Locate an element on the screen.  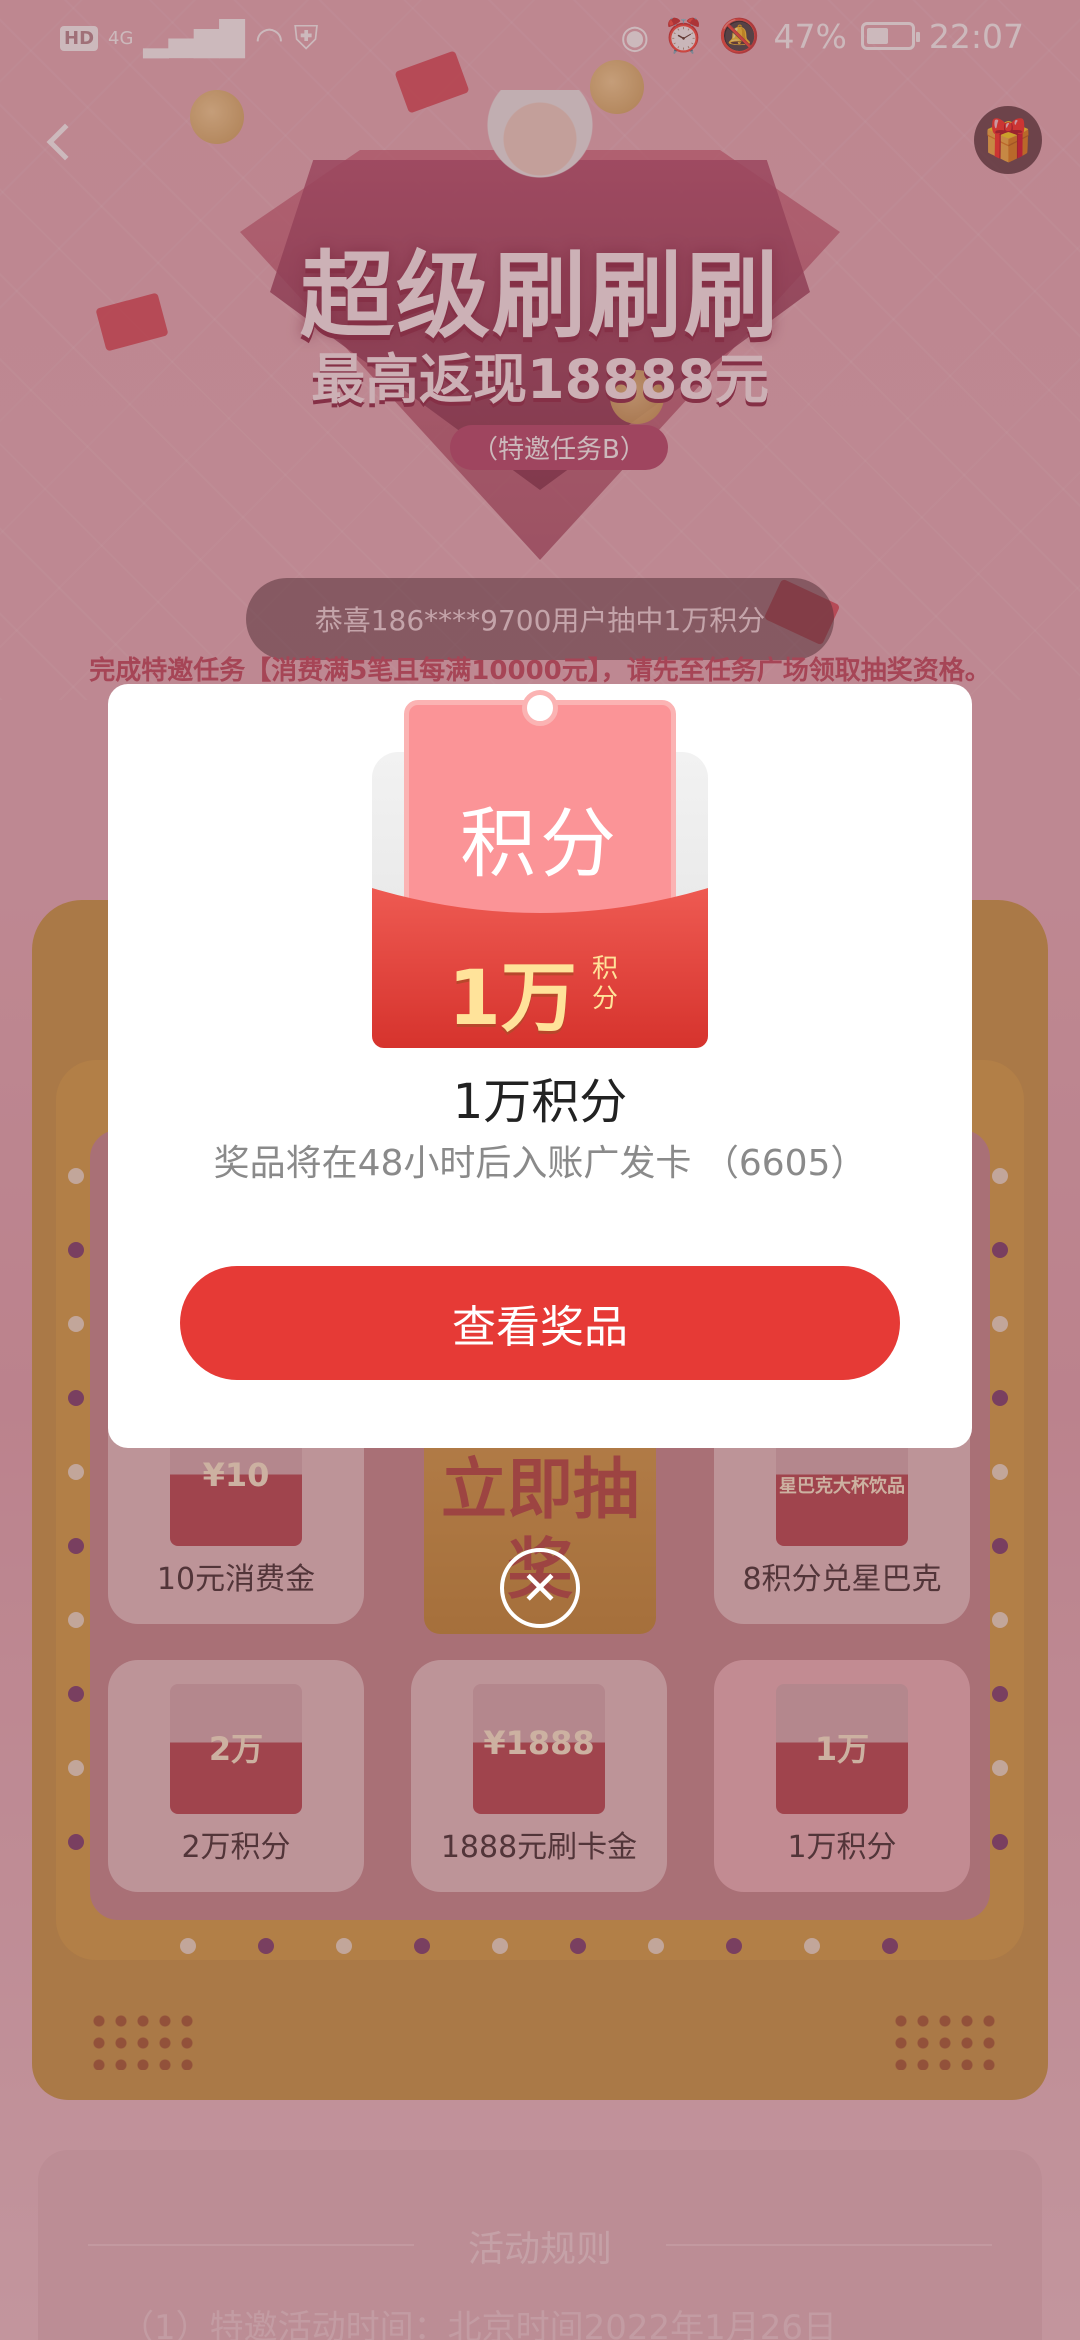
dialog-description: 奖品将在48小时后入账广发卡 （6605） is located at coordinates (540, 1163).